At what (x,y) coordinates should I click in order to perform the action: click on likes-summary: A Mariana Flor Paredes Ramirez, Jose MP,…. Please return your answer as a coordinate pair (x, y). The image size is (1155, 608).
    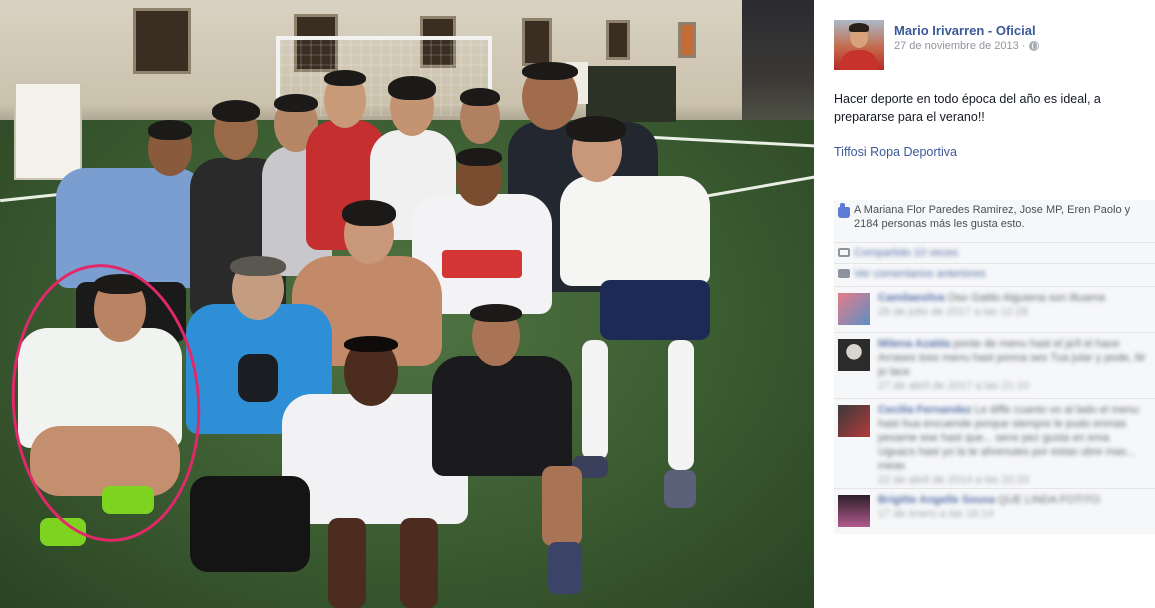
    Looking at the image, I should click on (994, 217).